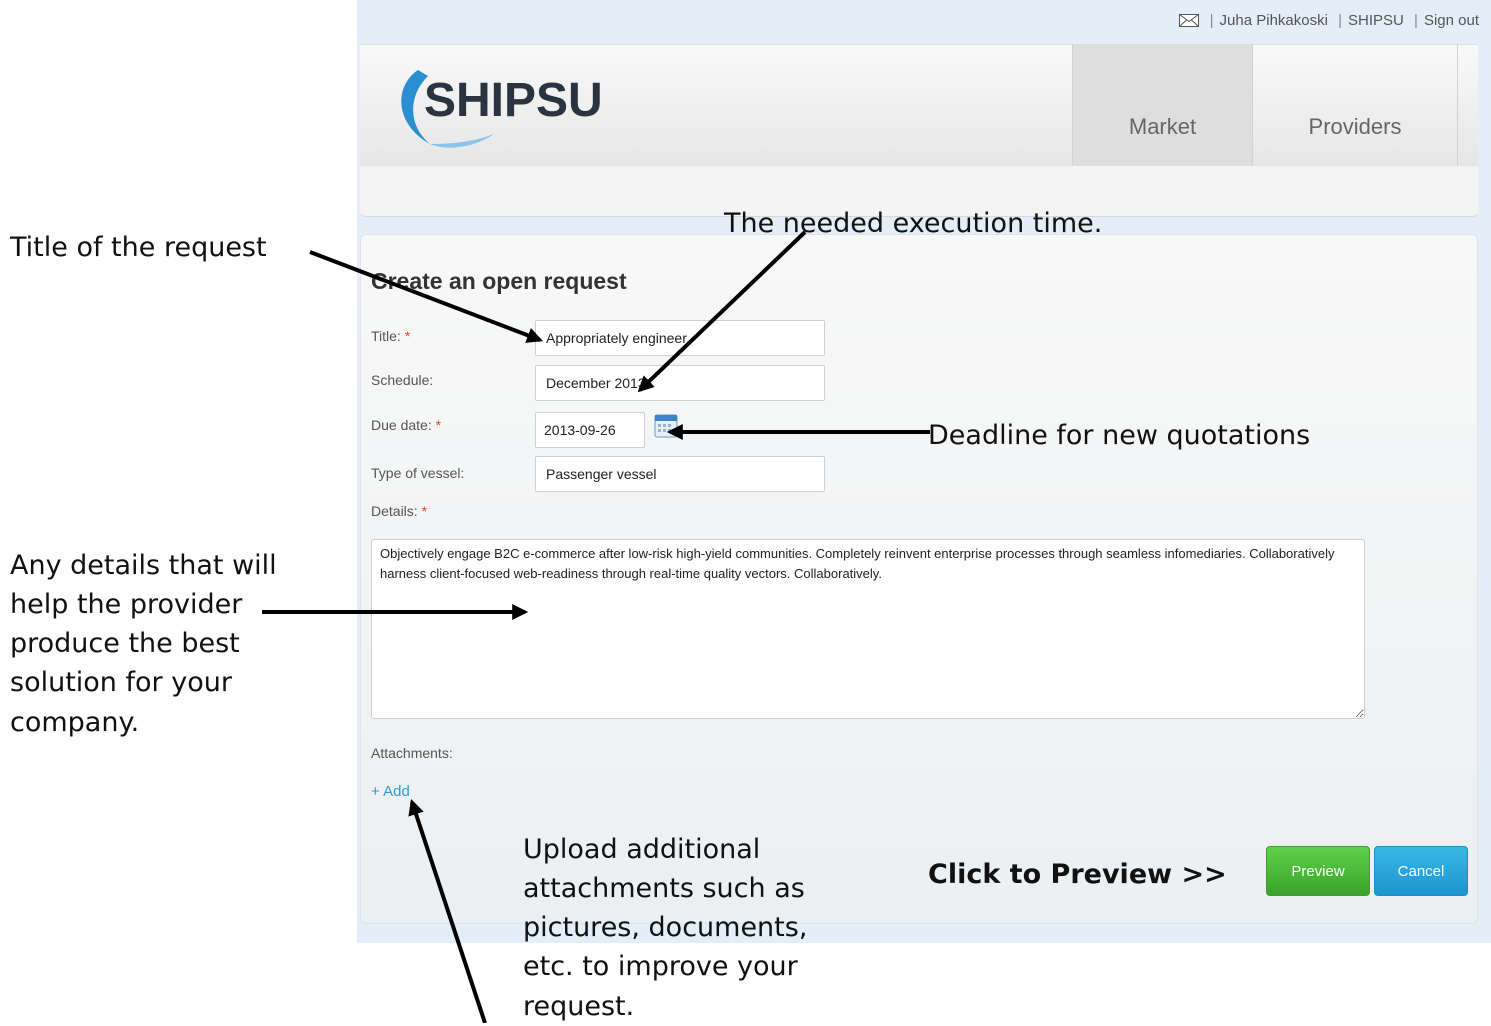  Describe the element at coordinates (426, 296) in the screenshot. I see `title-arrow` at that location.